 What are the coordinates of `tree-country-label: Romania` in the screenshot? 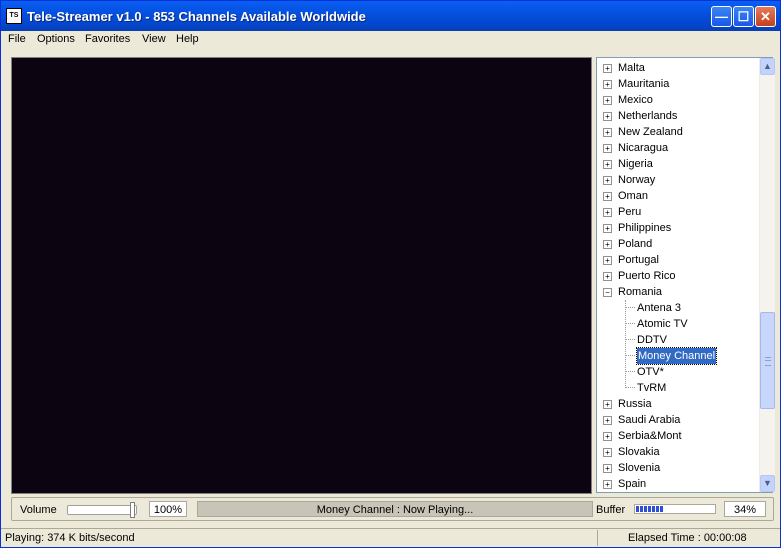 It's located at (640, 292).